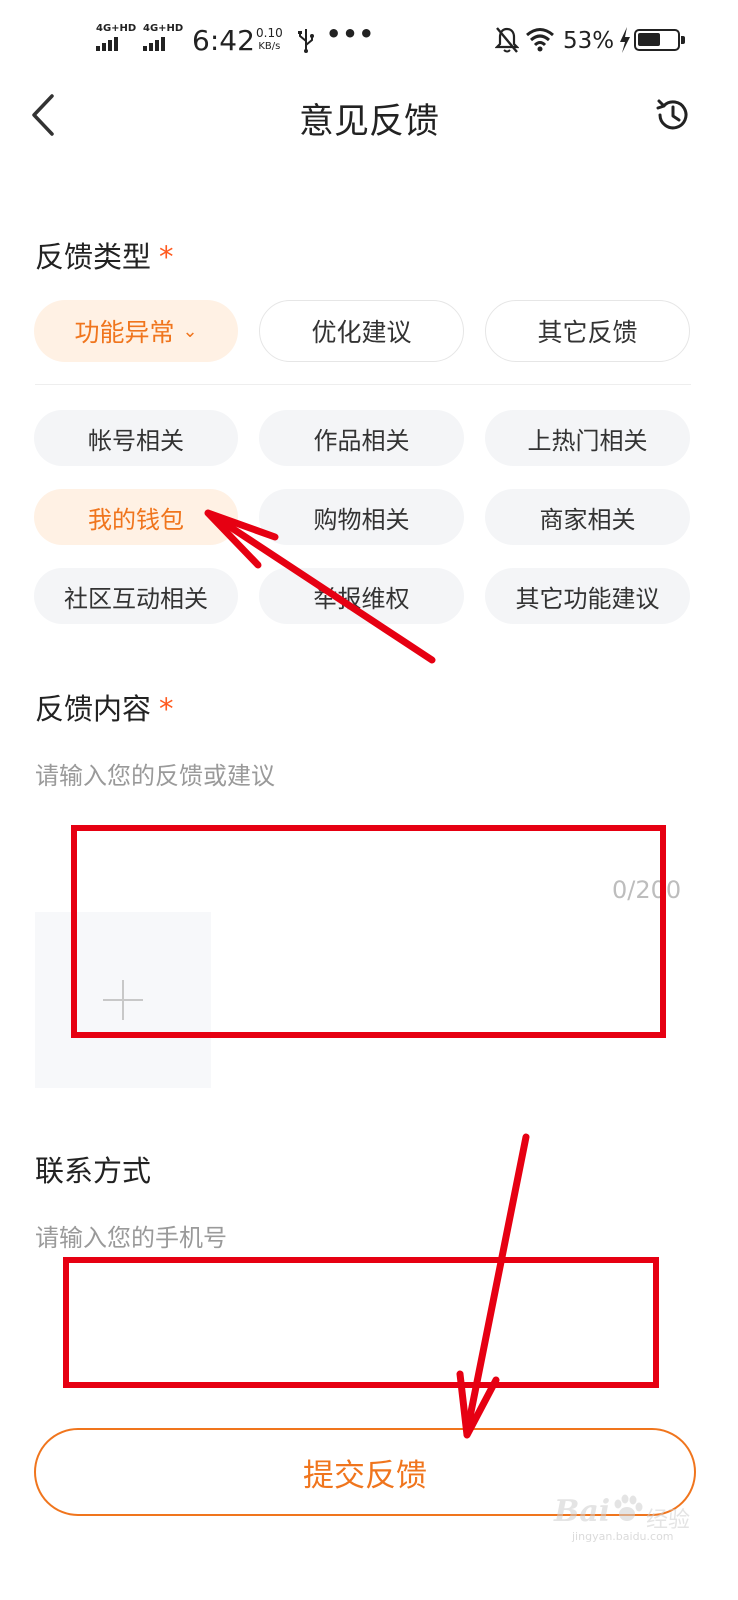 The height and width of the screenshot is (1600, 738). What do you see at coordinates (93, 1171) in the screenshot?
I see `contact-label: 联系方式` at bounding box center [93, 1171].